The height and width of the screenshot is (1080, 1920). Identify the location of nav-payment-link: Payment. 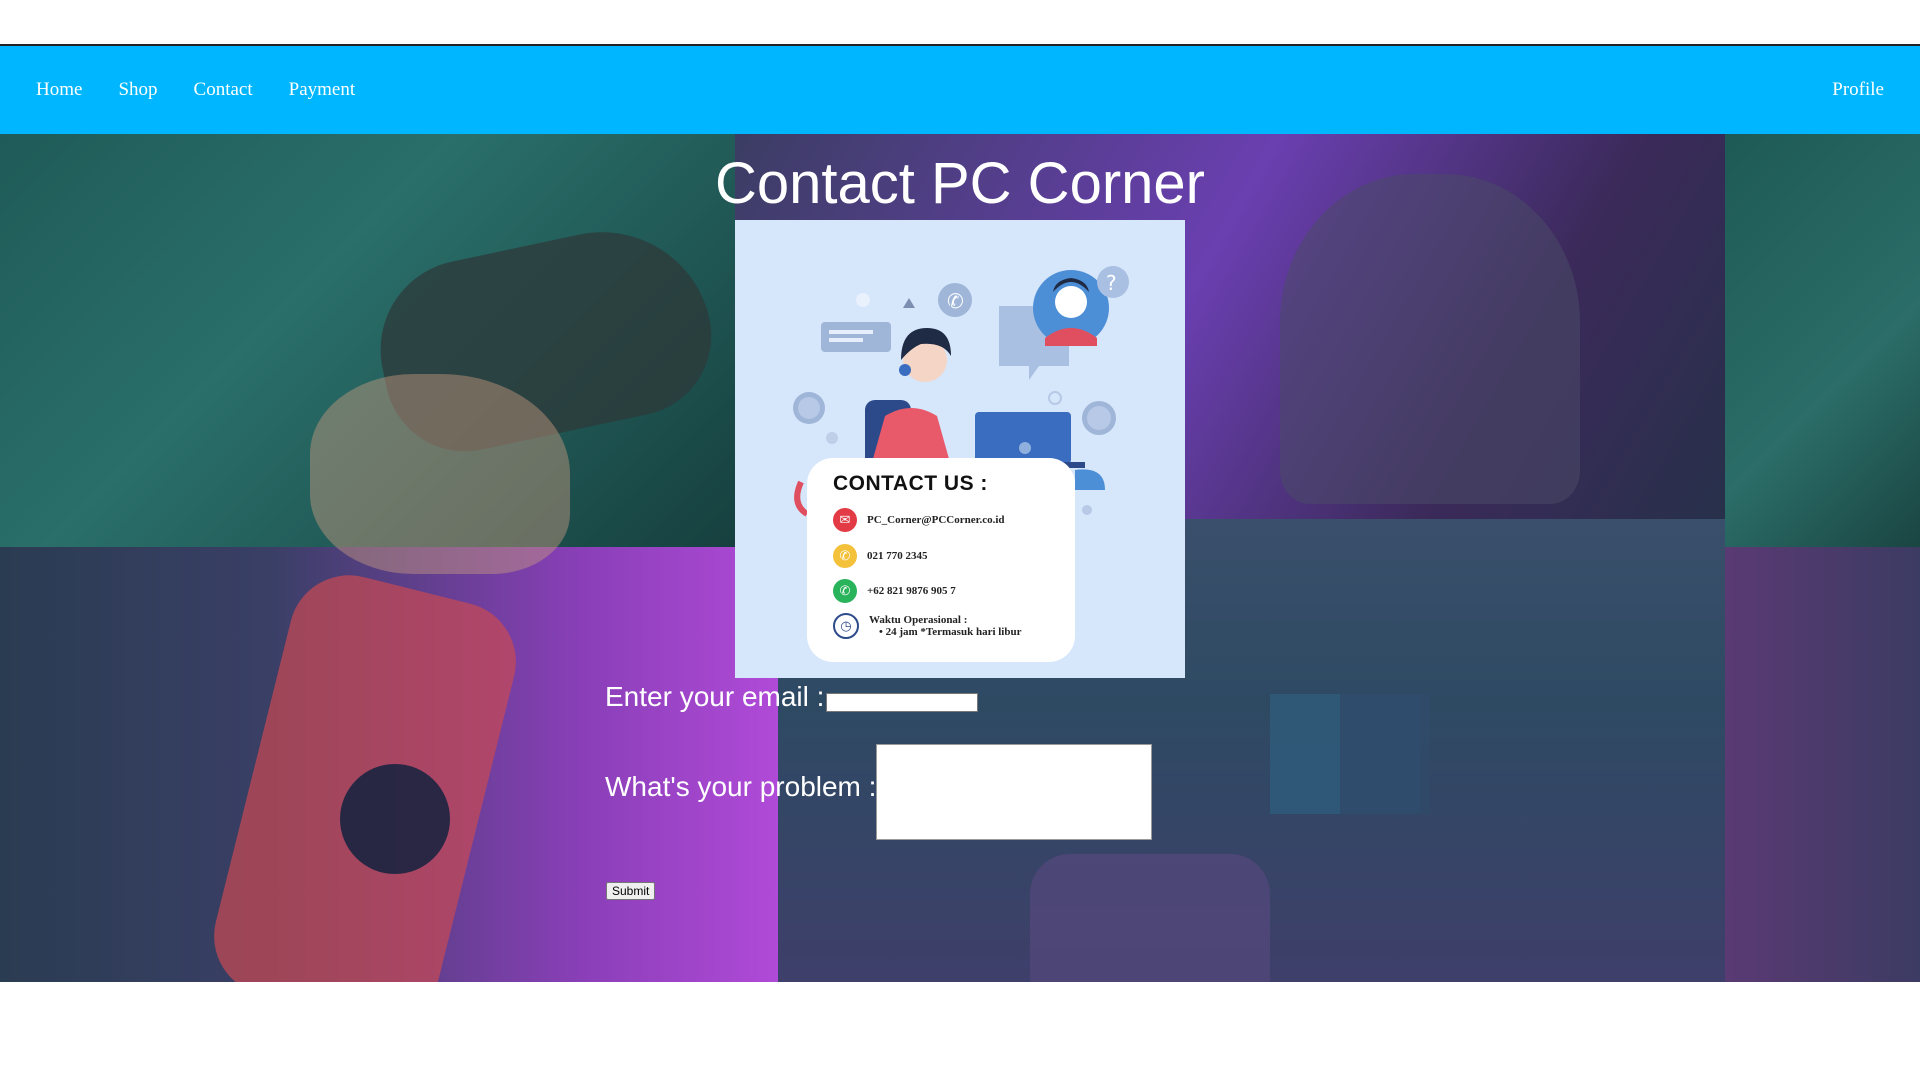
(322, 90).